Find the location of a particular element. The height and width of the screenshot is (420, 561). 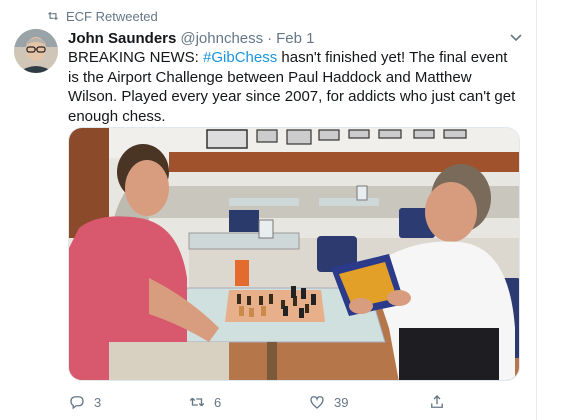

retweet-count: 6 is located at coordinates (218, 402).